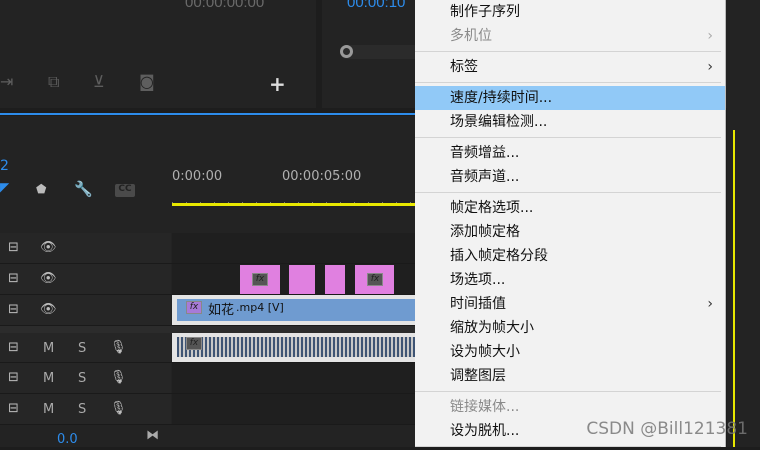 The width and height of the screenshot is (760, 450). I want to click on menu-item-add-frame-hold: 添加帧定格, so click(570, 232).